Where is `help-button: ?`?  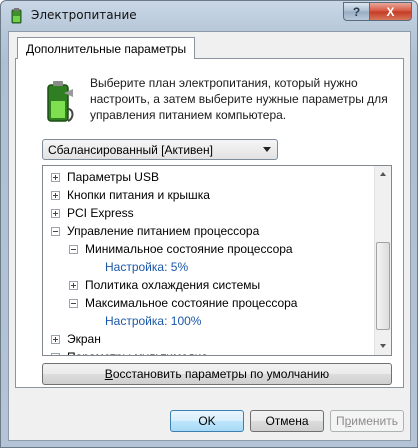
help-button: ? is located at coordinates (356, 11).